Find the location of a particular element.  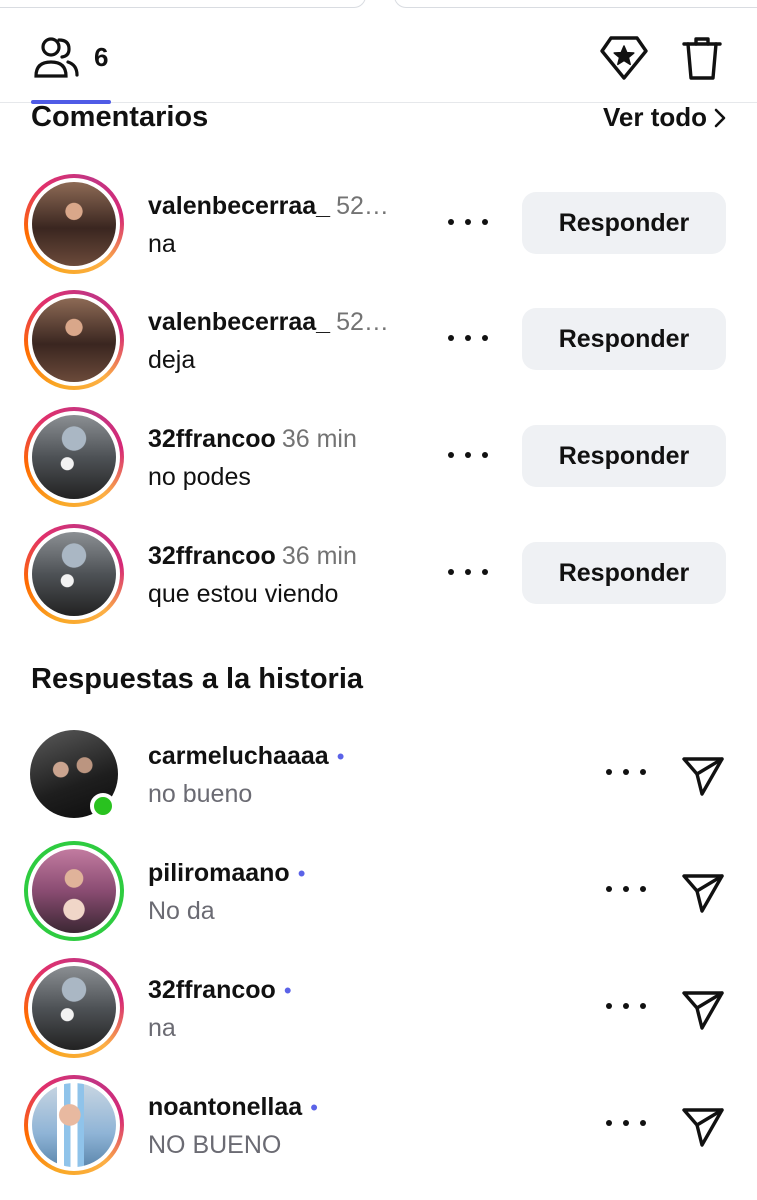

comment-row: 32ffrancoo 36 min no podes Responder is located at coordinates (378, 465).